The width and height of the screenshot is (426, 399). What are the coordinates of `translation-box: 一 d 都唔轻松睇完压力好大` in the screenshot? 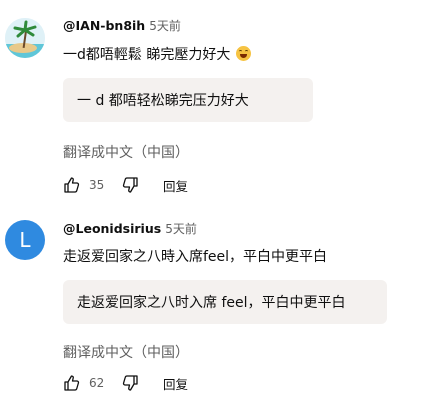 It's located at (188, 100).